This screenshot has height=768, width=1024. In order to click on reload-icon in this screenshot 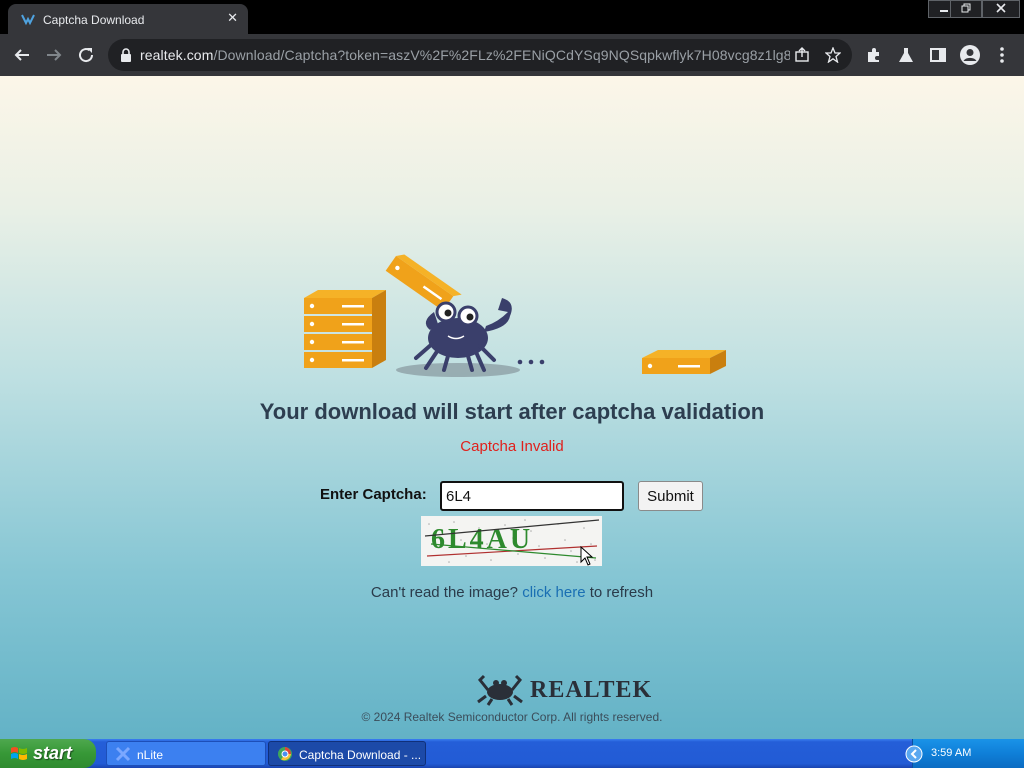, I will do `click(86, 55)`.